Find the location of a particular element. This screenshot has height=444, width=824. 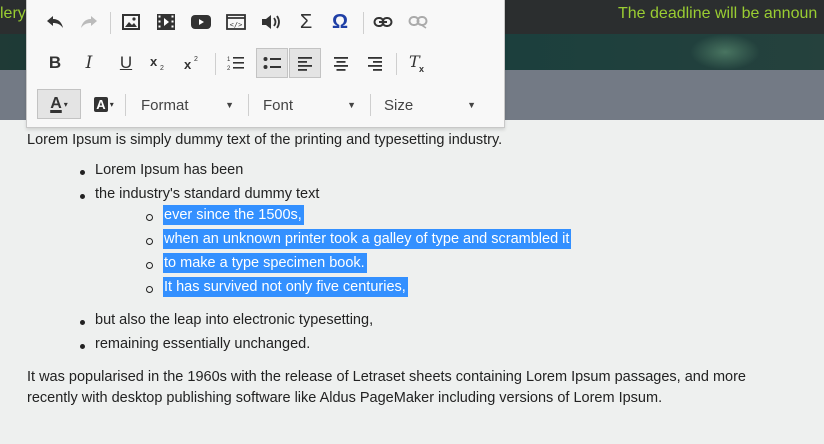

font-dropdown-label: Font is located at coordinates (278, 105).